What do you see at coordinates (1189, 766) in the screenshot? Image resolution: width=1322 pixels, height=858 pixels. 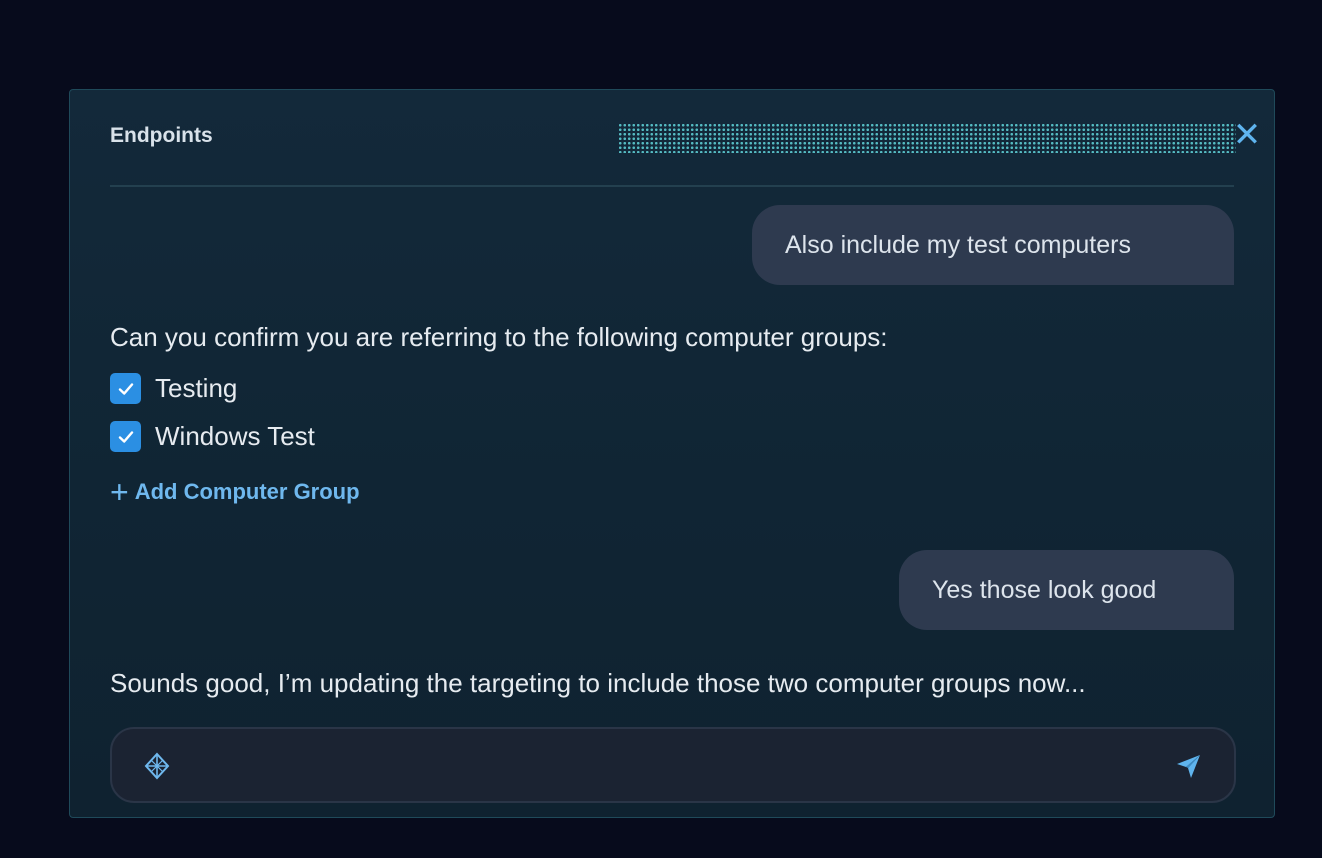 I see `send-icon` at bounding box center [1189, 766].